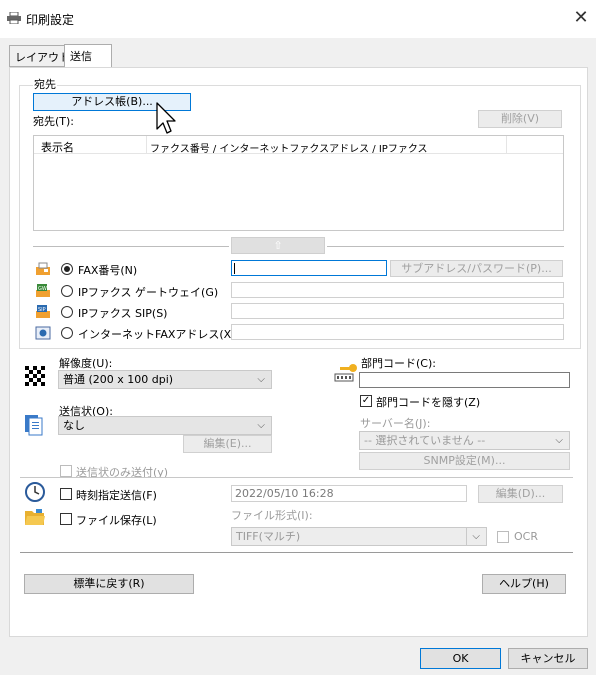  I want to click on column-header-number: ファクス番号 / インターネットファクスアドレス / IPファクス, so click(289, 147).